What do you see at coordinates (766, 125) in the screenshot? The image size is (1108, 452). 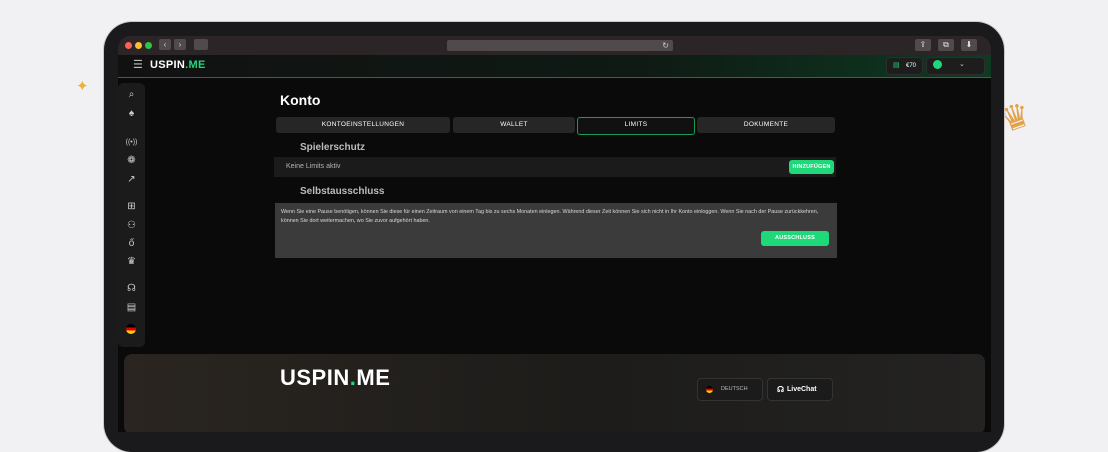 I see `tab-dokumente: DOKUMENTE` at bounding box center [766, 125].